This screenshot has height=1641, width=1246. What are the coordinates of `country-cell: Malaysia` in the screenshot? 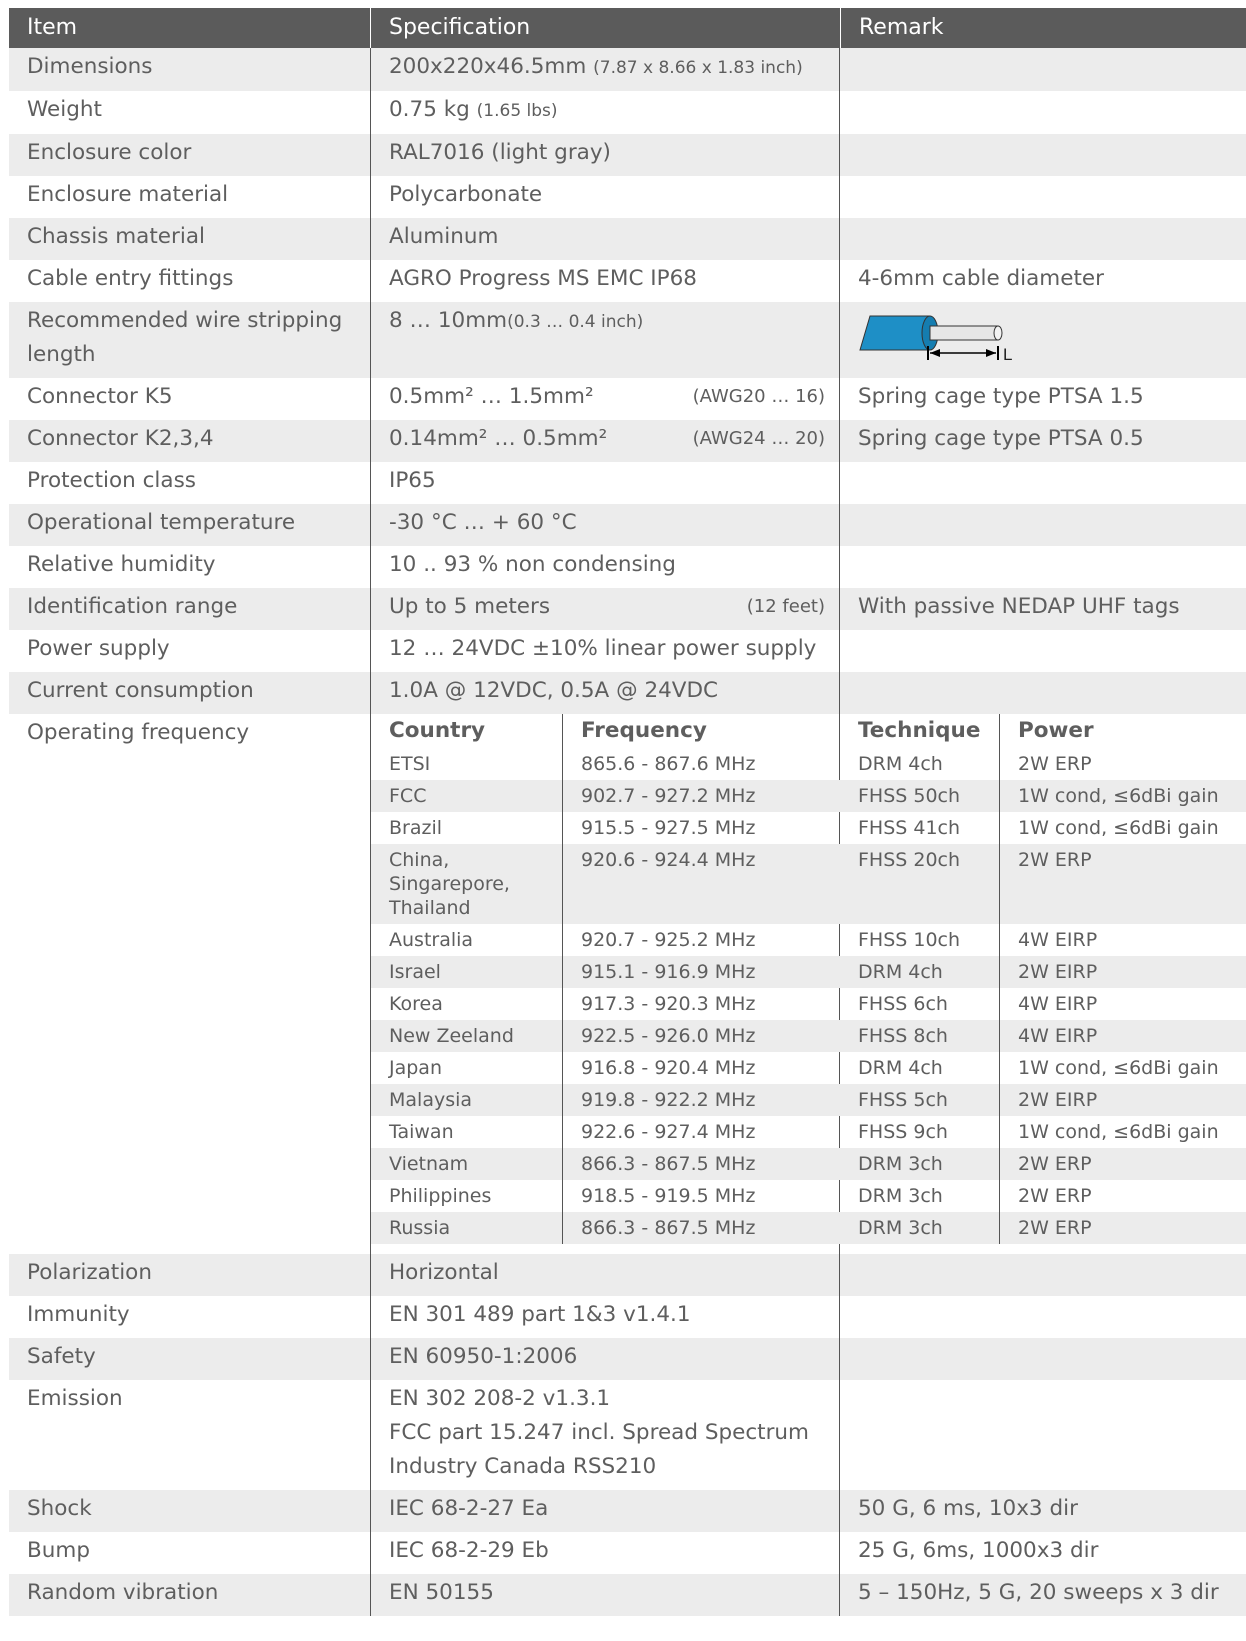 It's located at (467, 1100).